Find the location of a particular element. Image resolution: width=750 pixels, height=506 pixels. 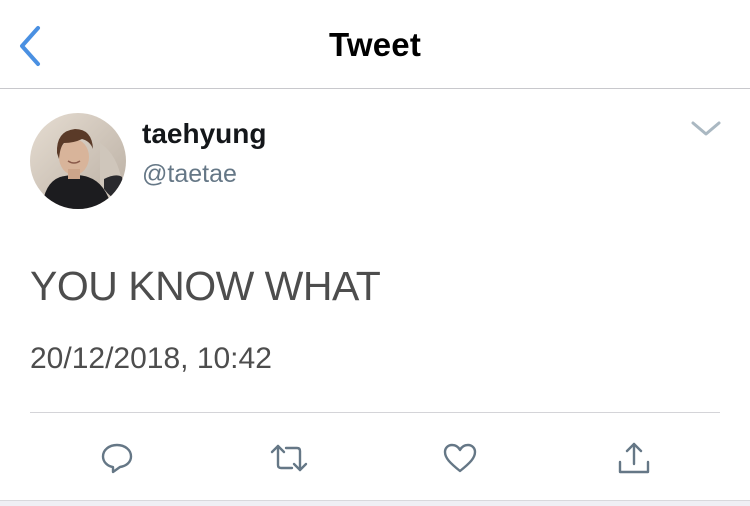

chevron-down-icon is located at coordinates (706, 128).